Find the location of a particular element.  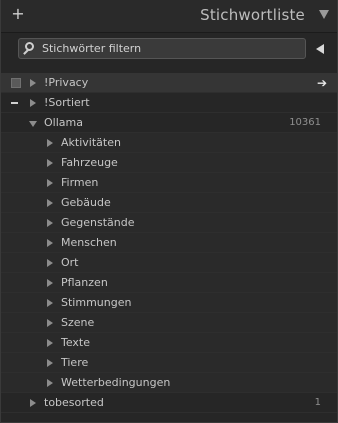

filter-placeholder: Stichwörter filtern is located at coordinates (92, 48).